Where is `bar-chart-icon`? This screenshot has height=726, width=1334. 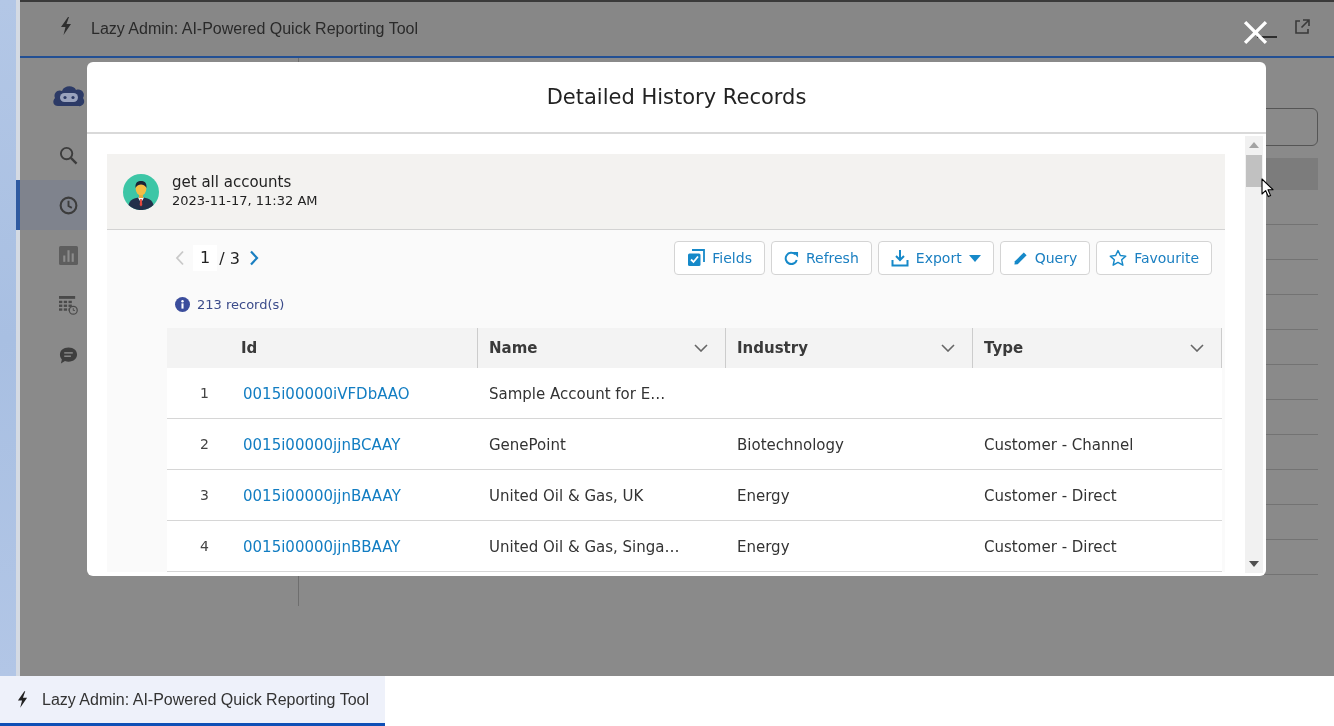
bar-chart-icon is located at coordinates (68, 255).